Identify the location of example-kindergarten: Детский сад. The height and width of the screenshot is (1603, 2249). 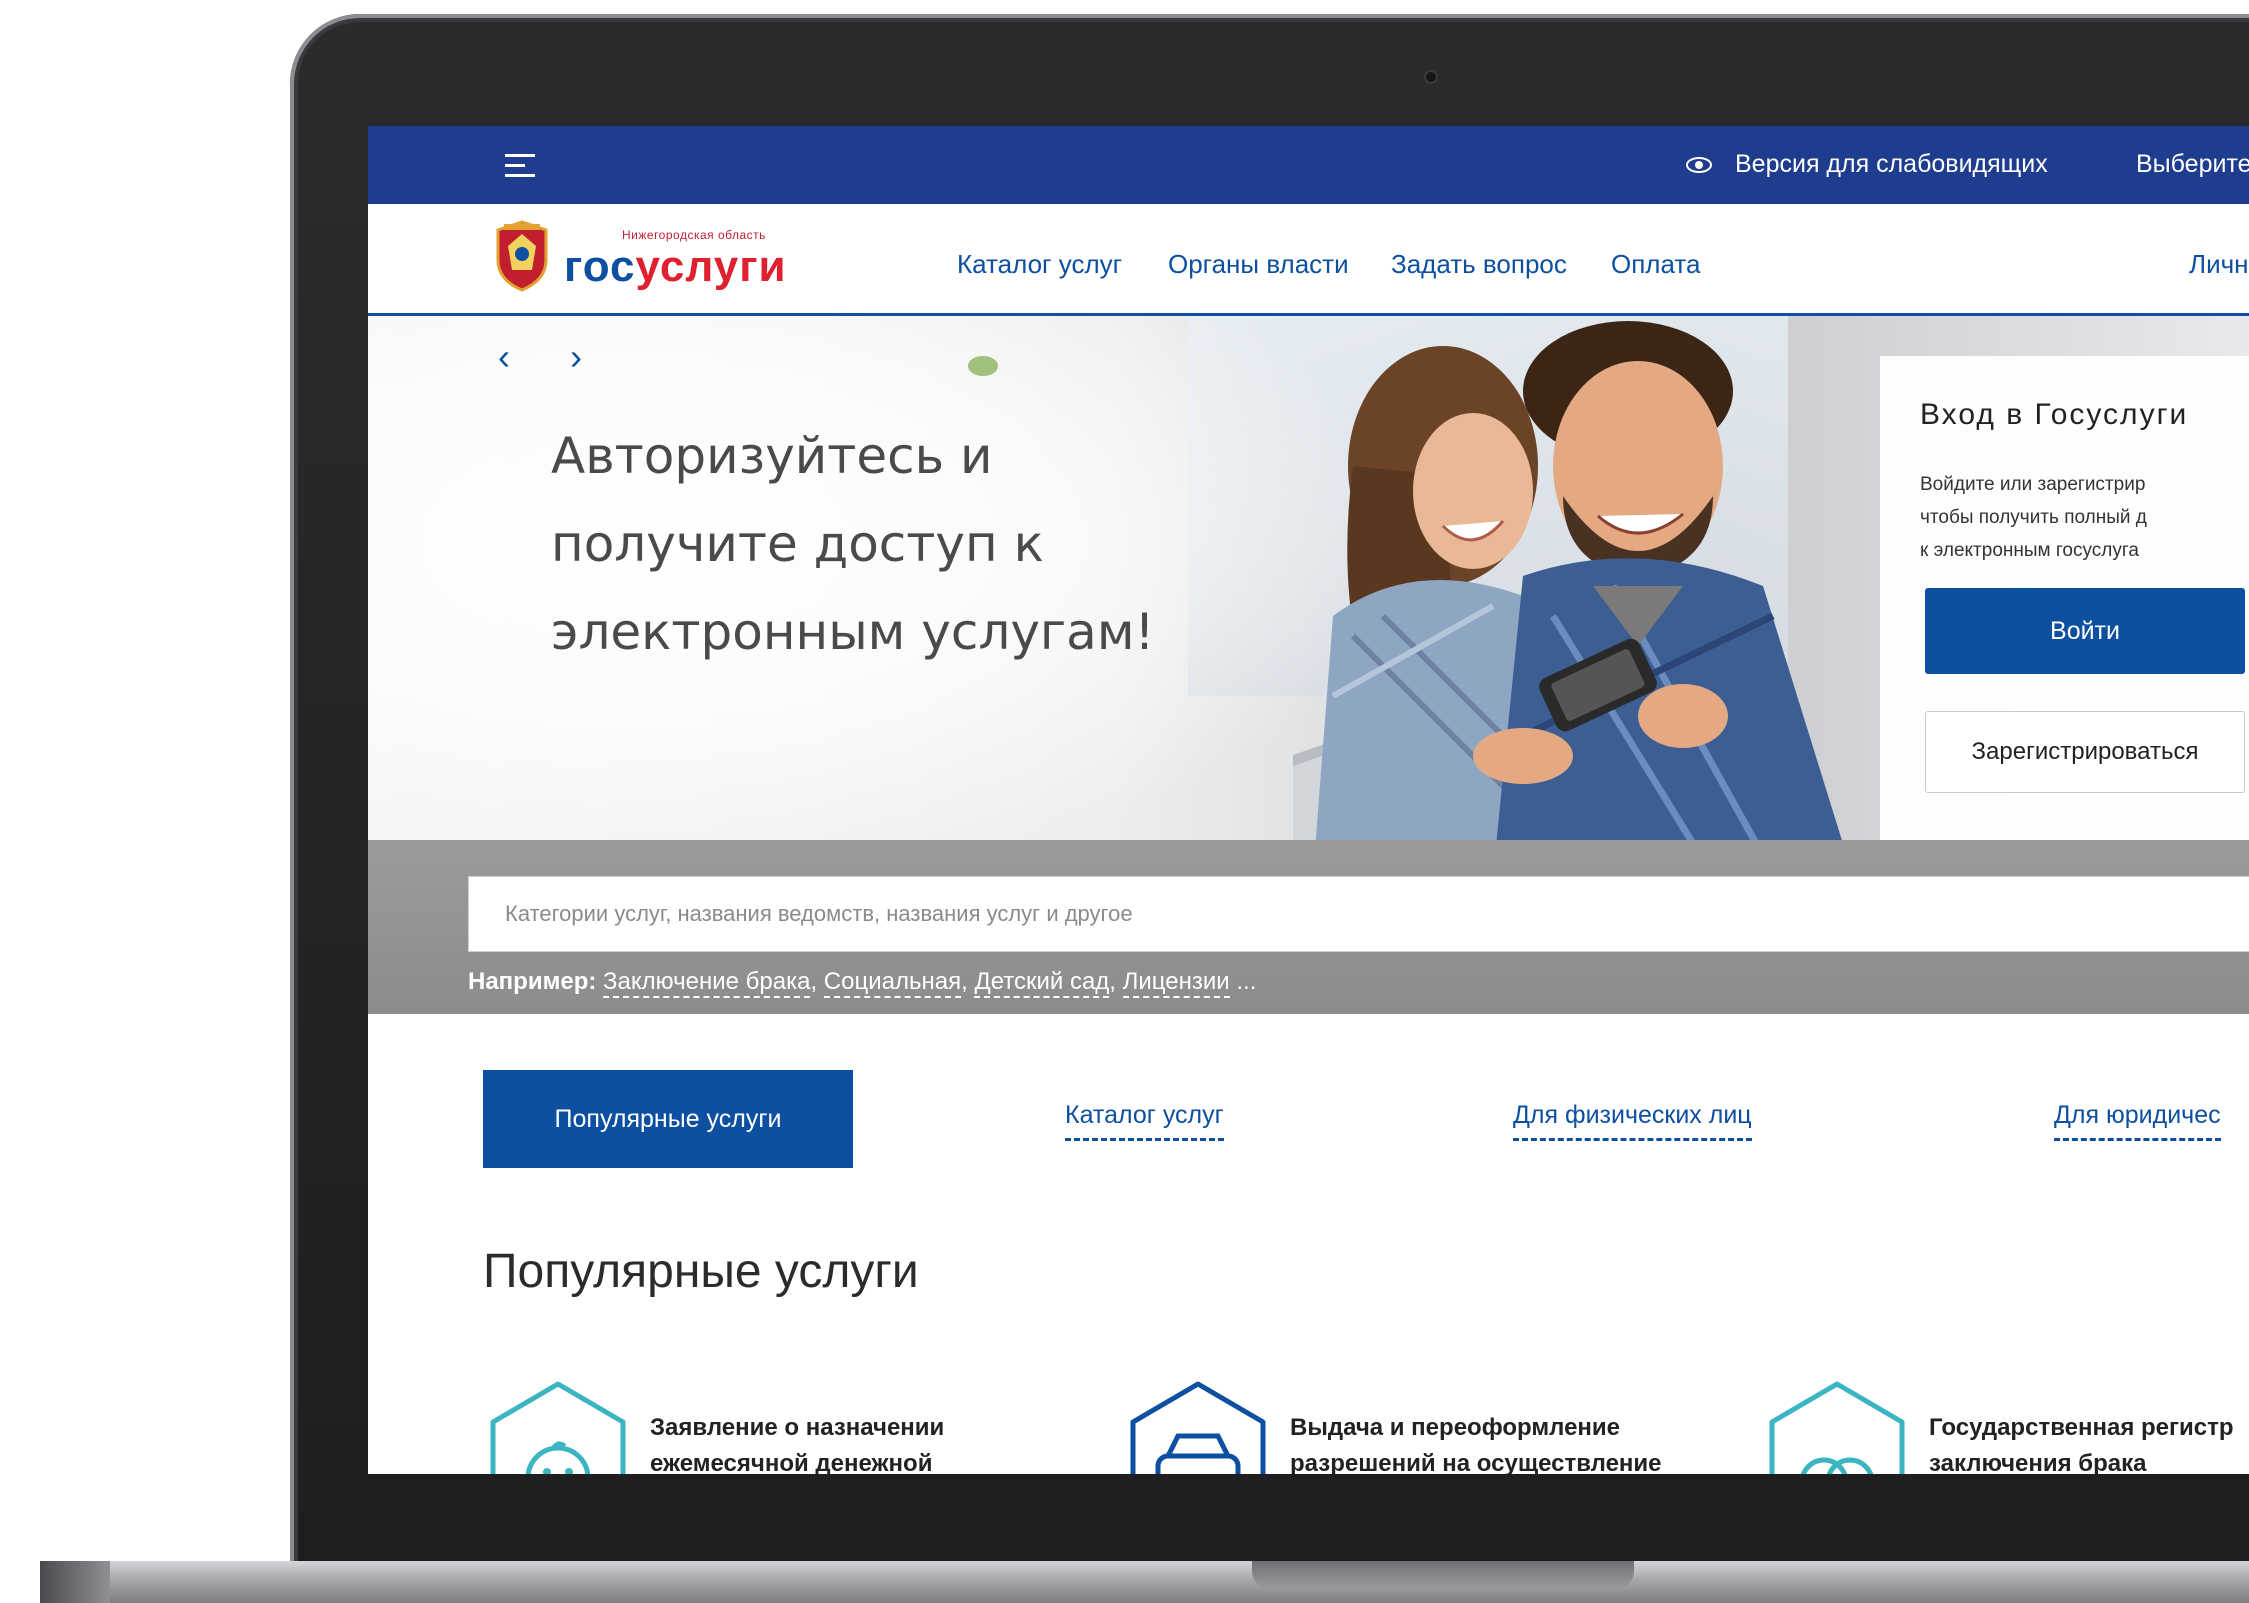
(1042, 983).